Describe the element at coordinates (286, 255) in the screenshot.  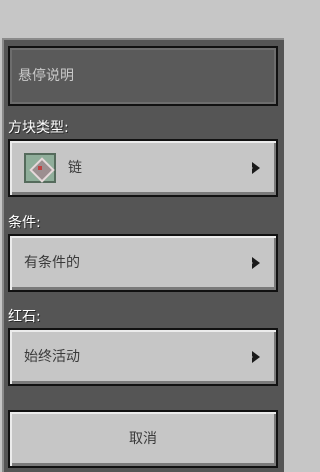
I see `panel-edge` at that location.